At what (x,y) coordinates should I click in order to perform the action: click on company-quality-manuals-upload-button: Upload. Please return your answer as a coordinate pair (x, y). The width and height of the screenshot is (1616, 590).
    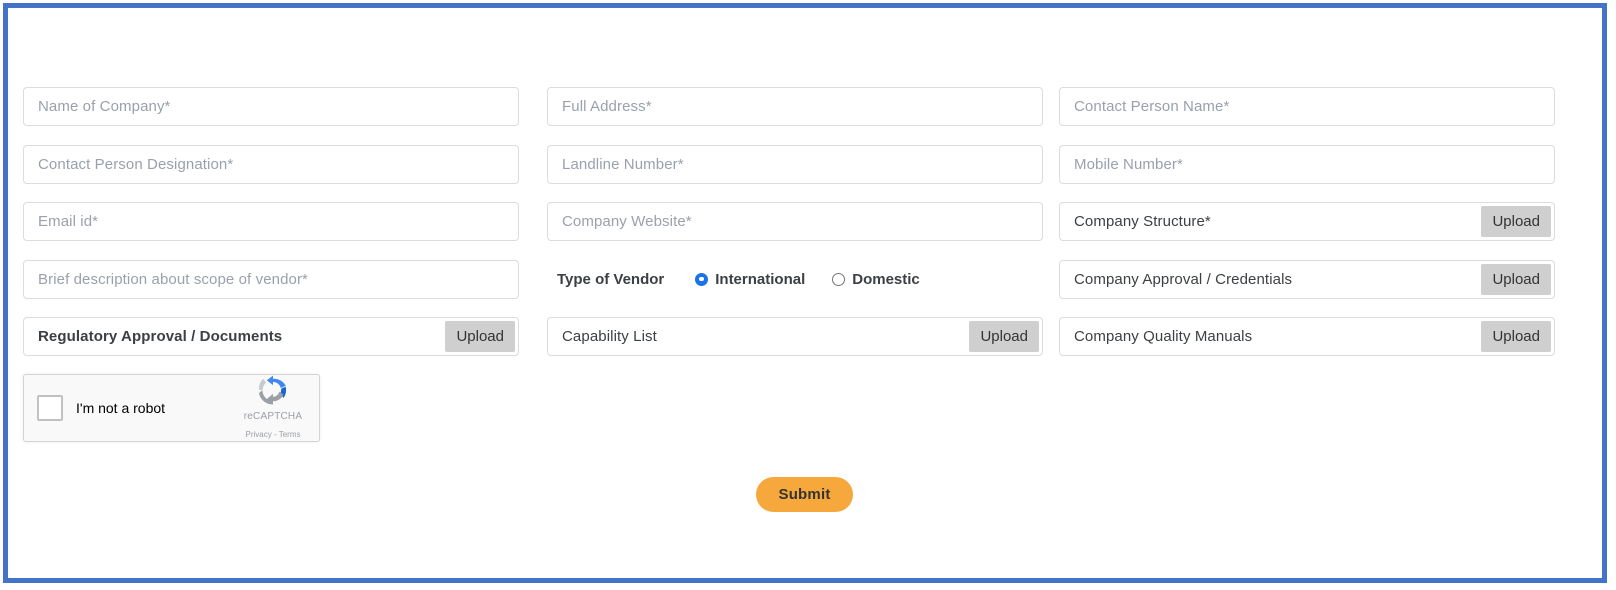
    Looking at the image, I should click on (1516, 336).